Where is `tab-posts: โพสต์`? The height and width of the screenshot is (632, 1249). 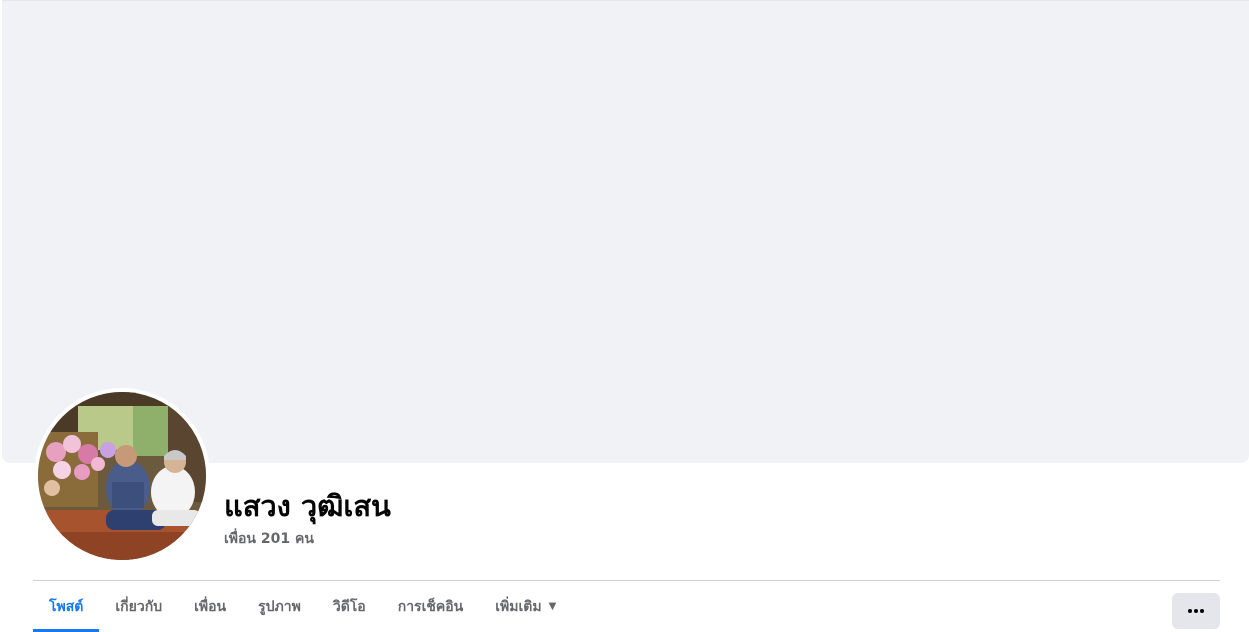 tab-posts: โพสต์ is located at coordinates (66, 606).